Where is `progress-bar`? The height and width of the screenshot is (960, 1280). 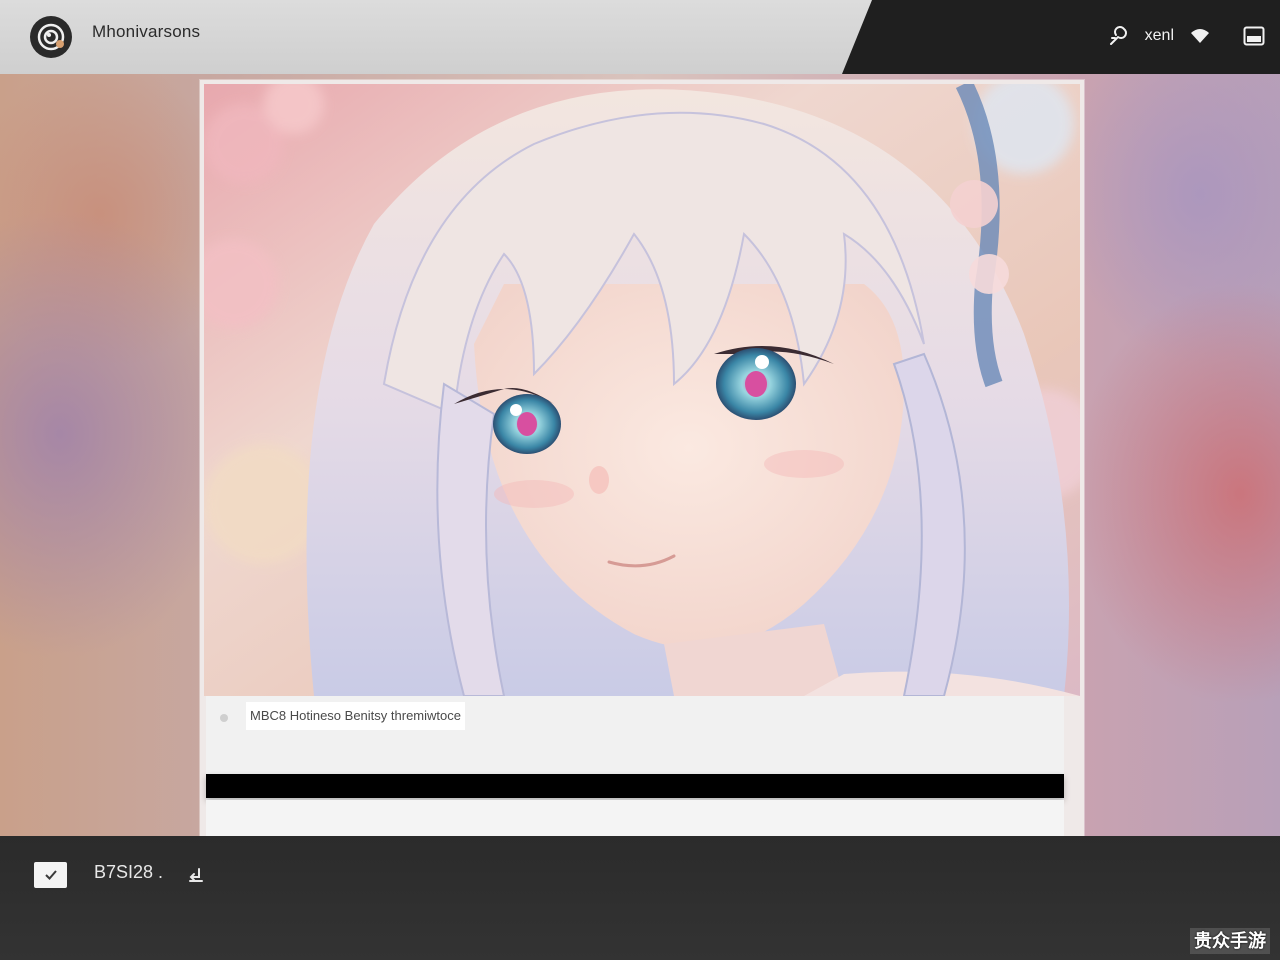 progress-bar is located at coordinates (635, 786).